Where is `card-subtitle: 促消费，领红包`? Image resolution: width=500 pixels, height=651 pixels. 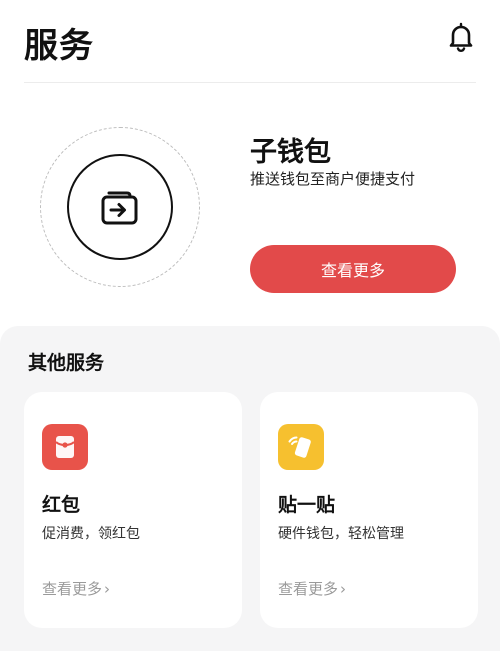
card-subtitle: 促消费，领红包 is located at coordinates (91, 534).